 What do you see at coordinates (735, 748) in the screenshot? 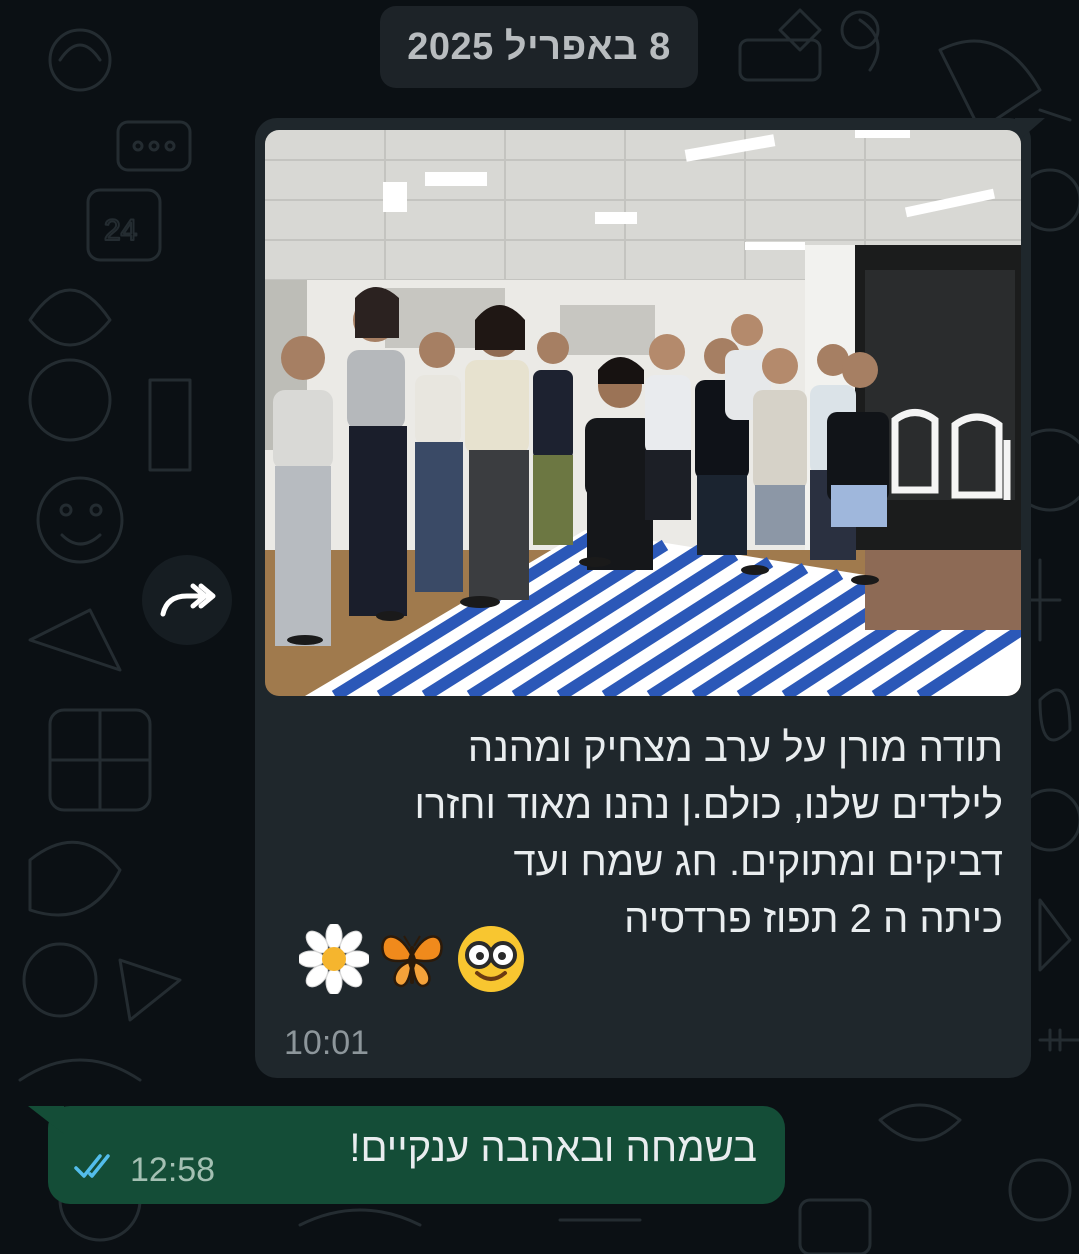
I see `caption-line: תודה מורן על ערב מצחיק ומהנה` at bounding box center [735, 748].